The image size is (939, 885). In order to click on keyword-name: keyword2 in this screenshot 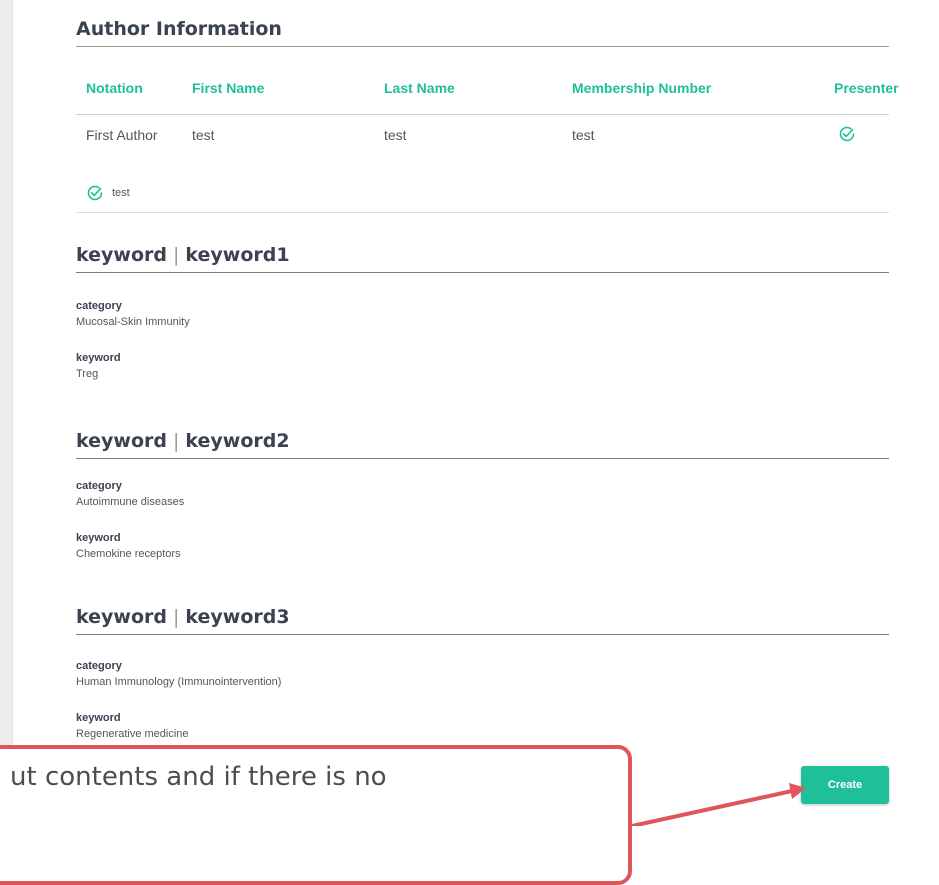, I will do `click(237, 441)`.